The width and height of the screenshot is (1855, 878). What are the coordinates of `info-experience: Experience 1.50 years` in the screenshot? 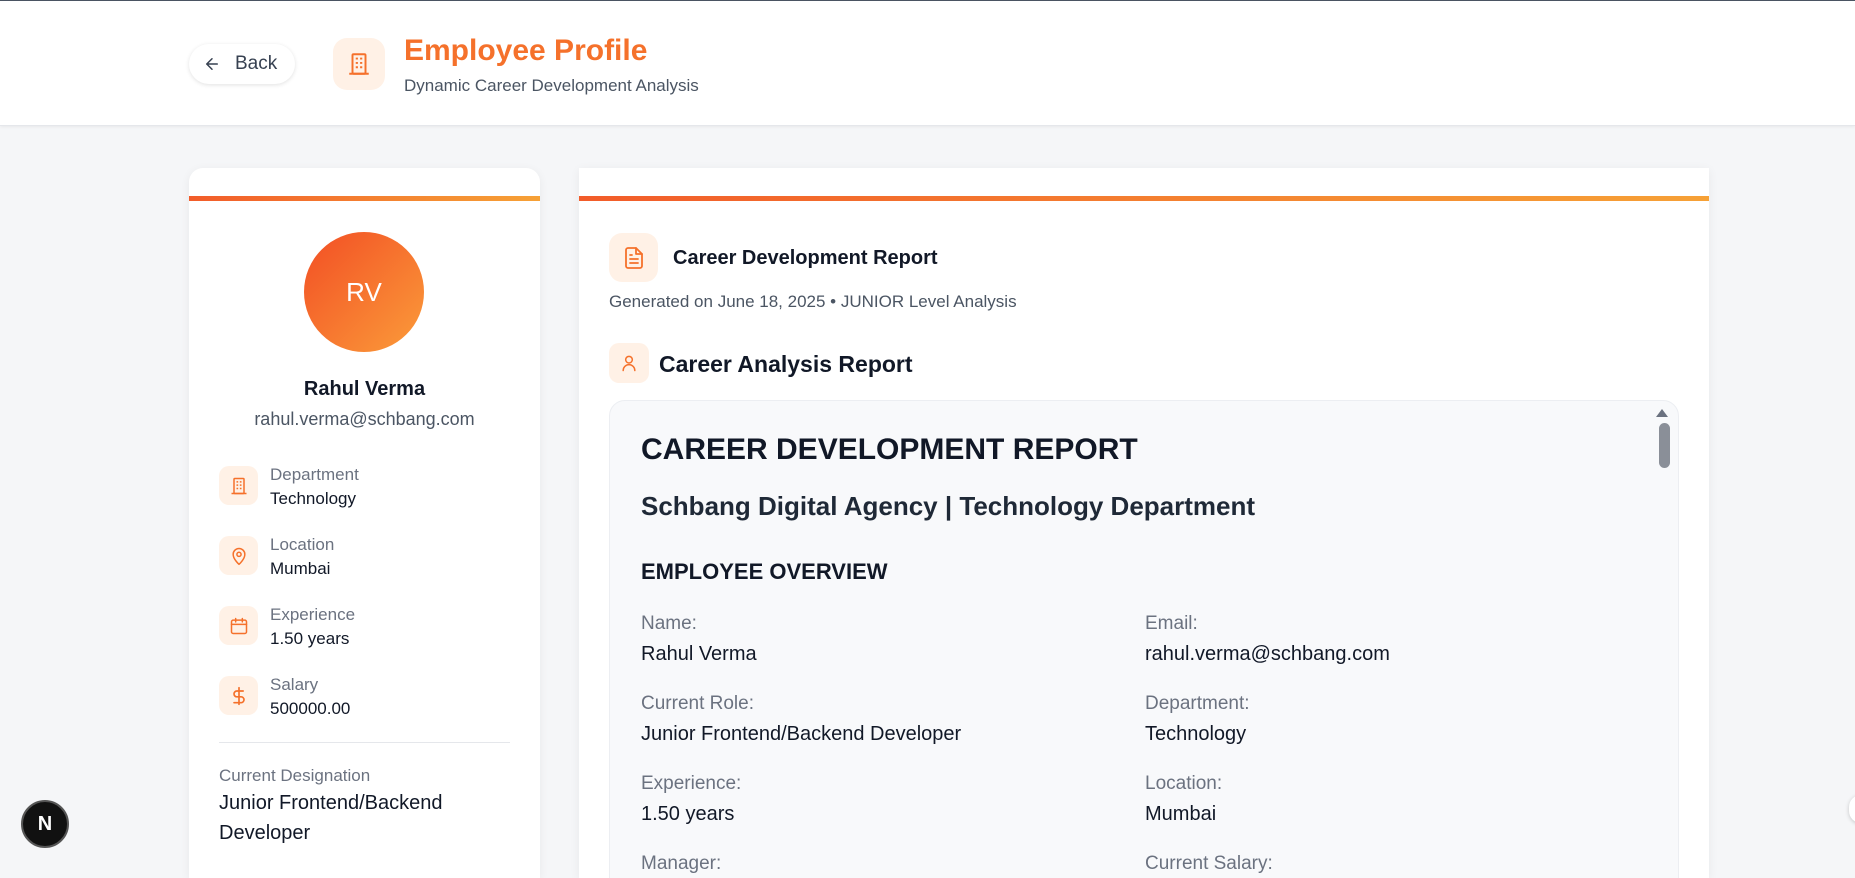 It's located at (287, 630).